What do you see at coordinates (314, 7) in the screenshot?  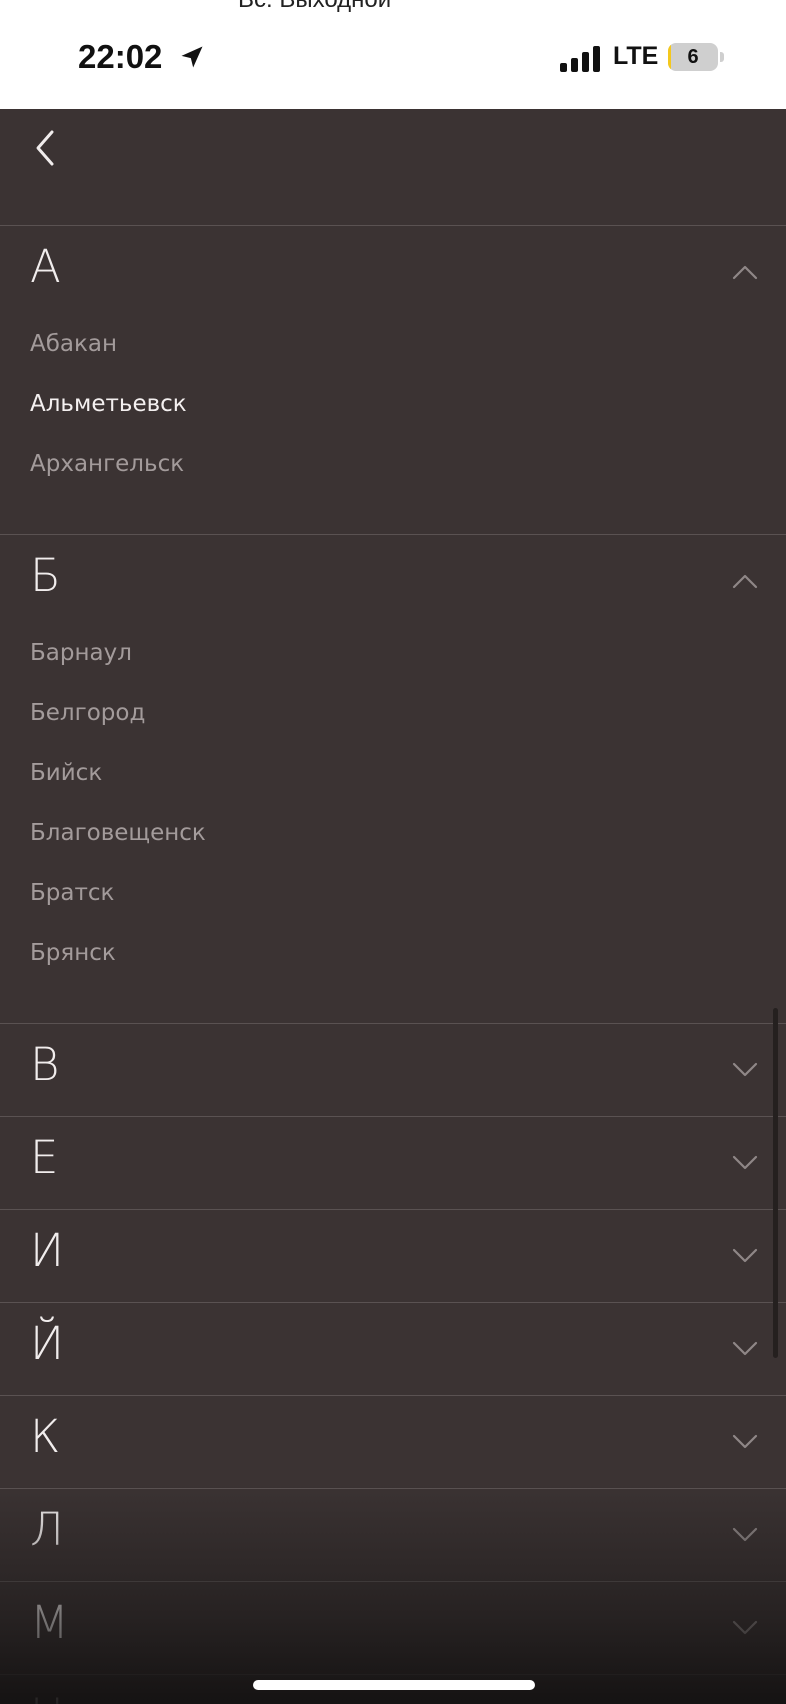 I see `status-cut-text: Вс: Выходной` at bounding box center [314, 7].